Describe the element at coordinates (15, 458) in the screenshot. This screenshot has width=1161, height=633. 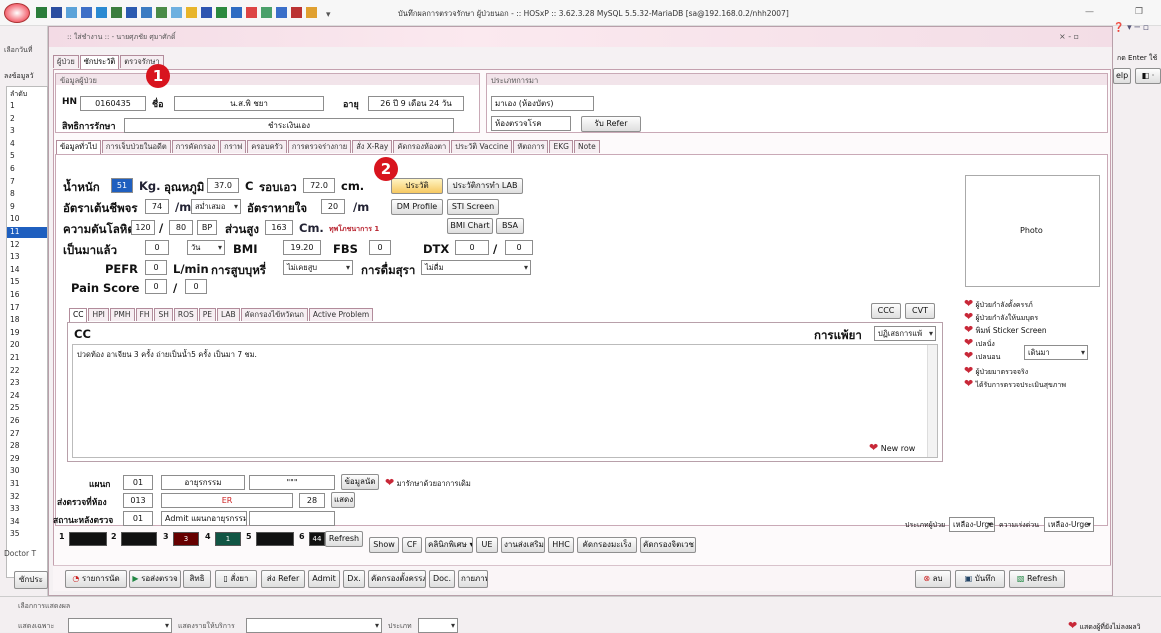
I see `list-item: 29` at that location.